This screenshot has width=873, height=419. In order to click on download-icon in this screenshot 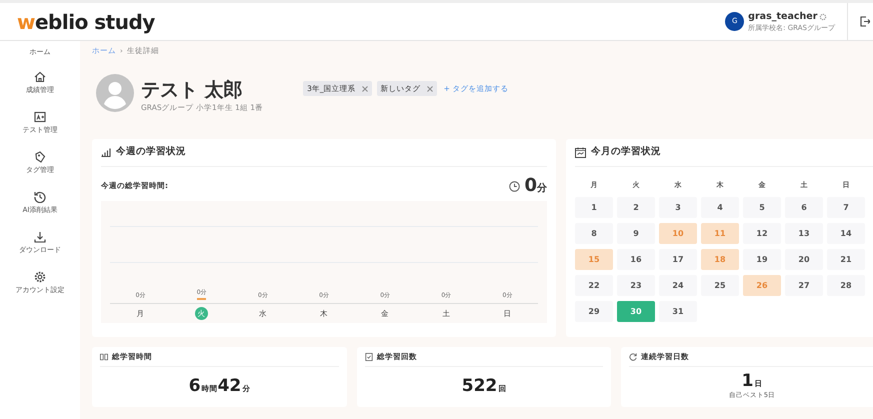, I will do `click(40, 236)`.